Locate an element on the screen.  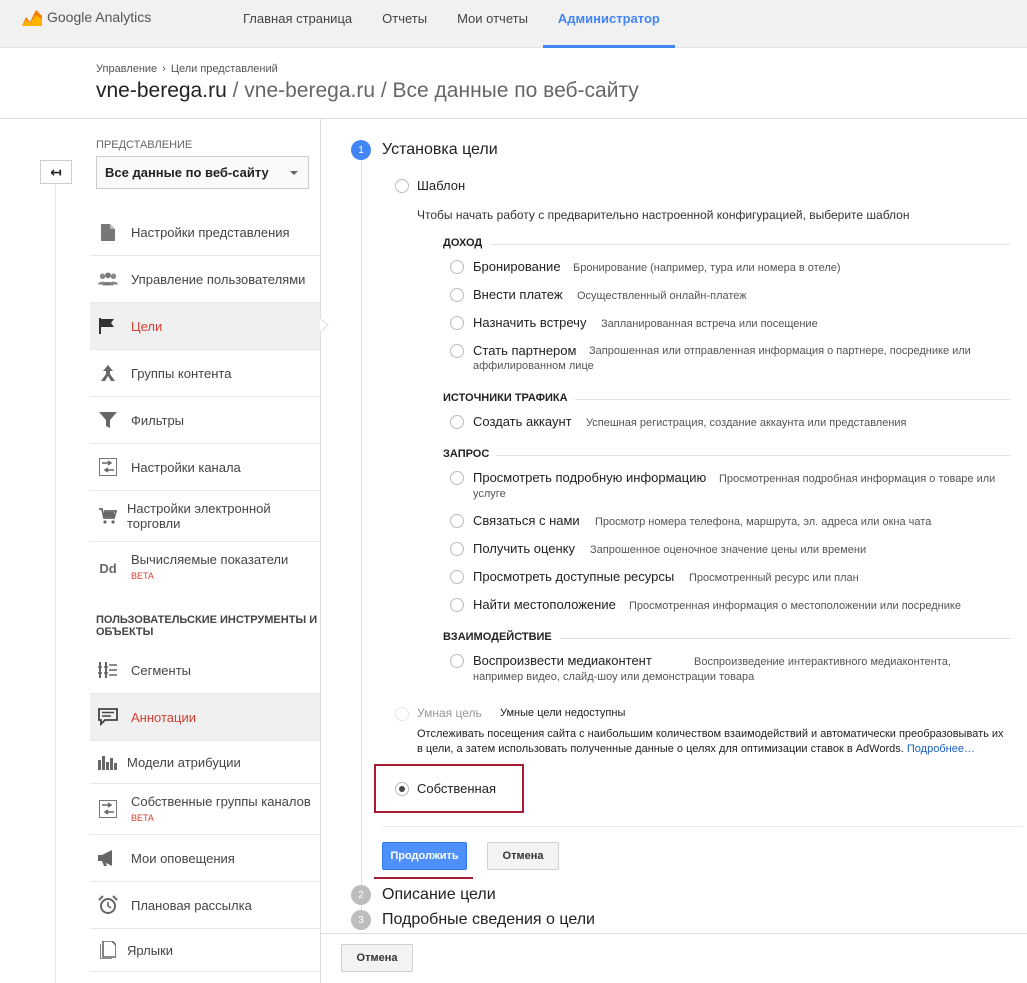
option-label: Создать аккаунт is located at coordinates (522, 421).